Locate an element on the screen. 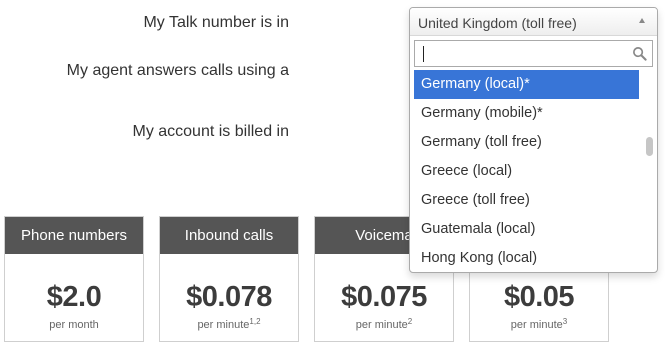 This screenshot has width=665, height=349. option-germany-toll-free: Germany (toll free) is located at coordinates (526, 142).